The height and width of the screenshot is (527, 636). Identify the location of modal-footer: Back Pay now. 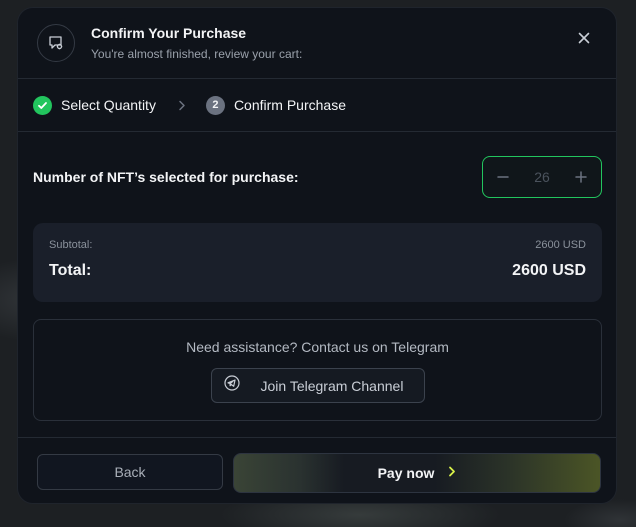
(317, 470).